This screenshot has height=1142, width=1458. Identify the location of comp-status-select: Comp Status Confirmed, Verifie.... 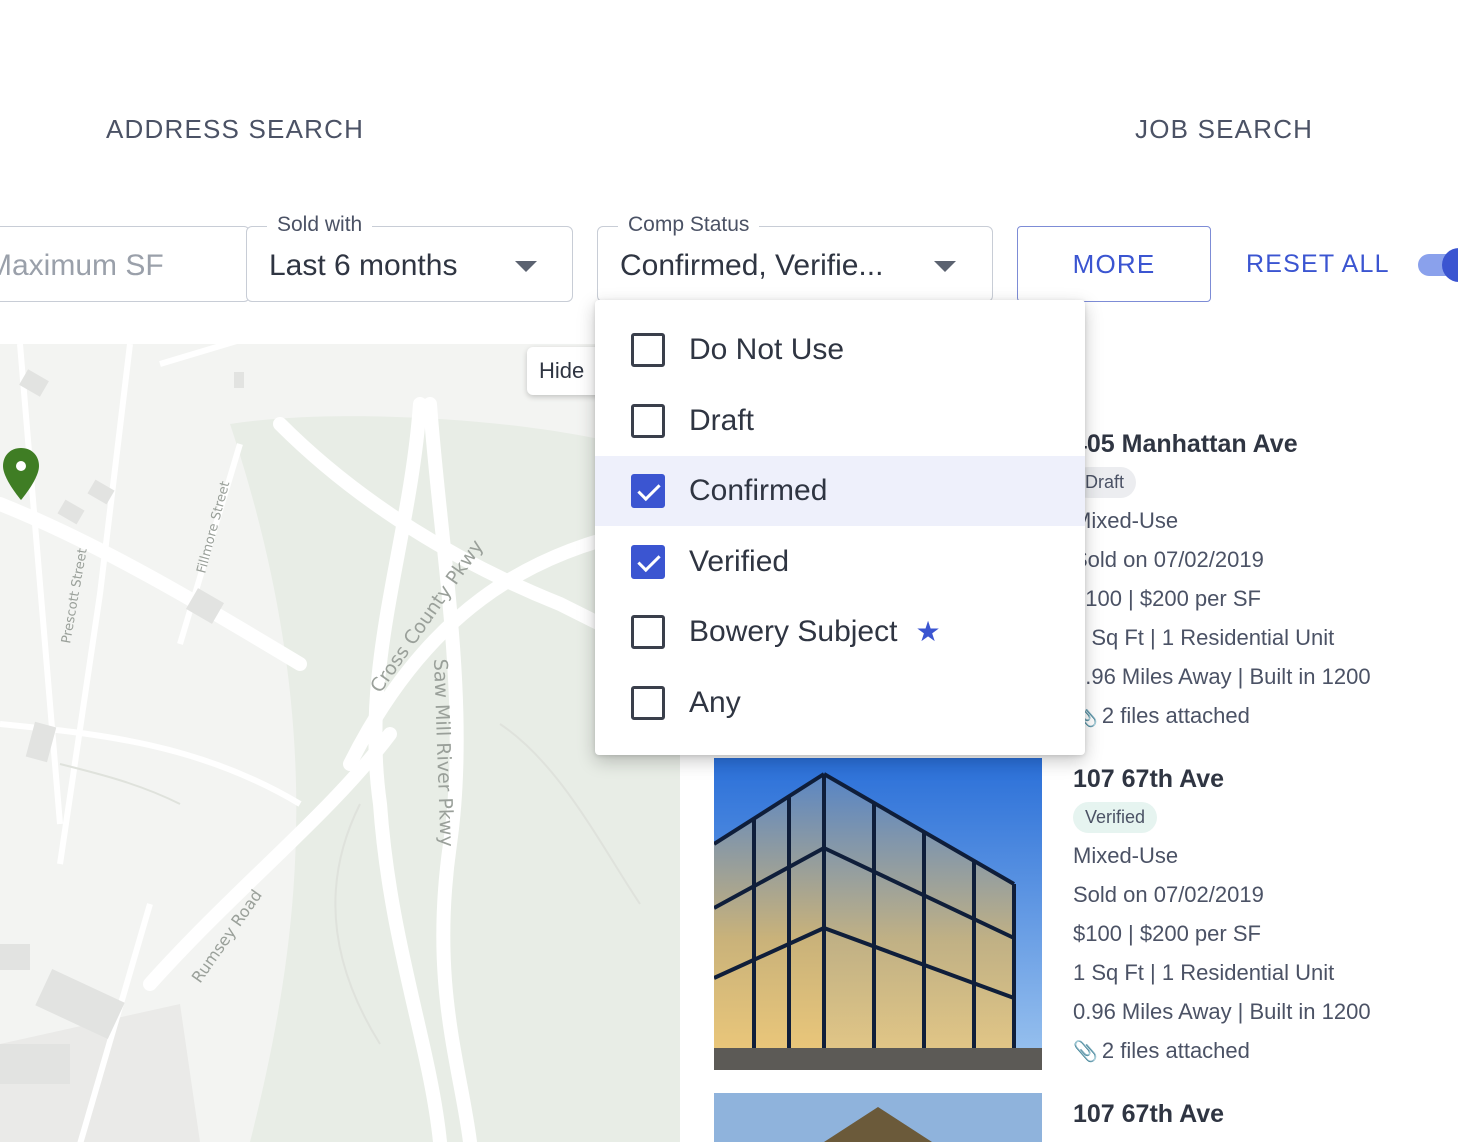
(795, 257).